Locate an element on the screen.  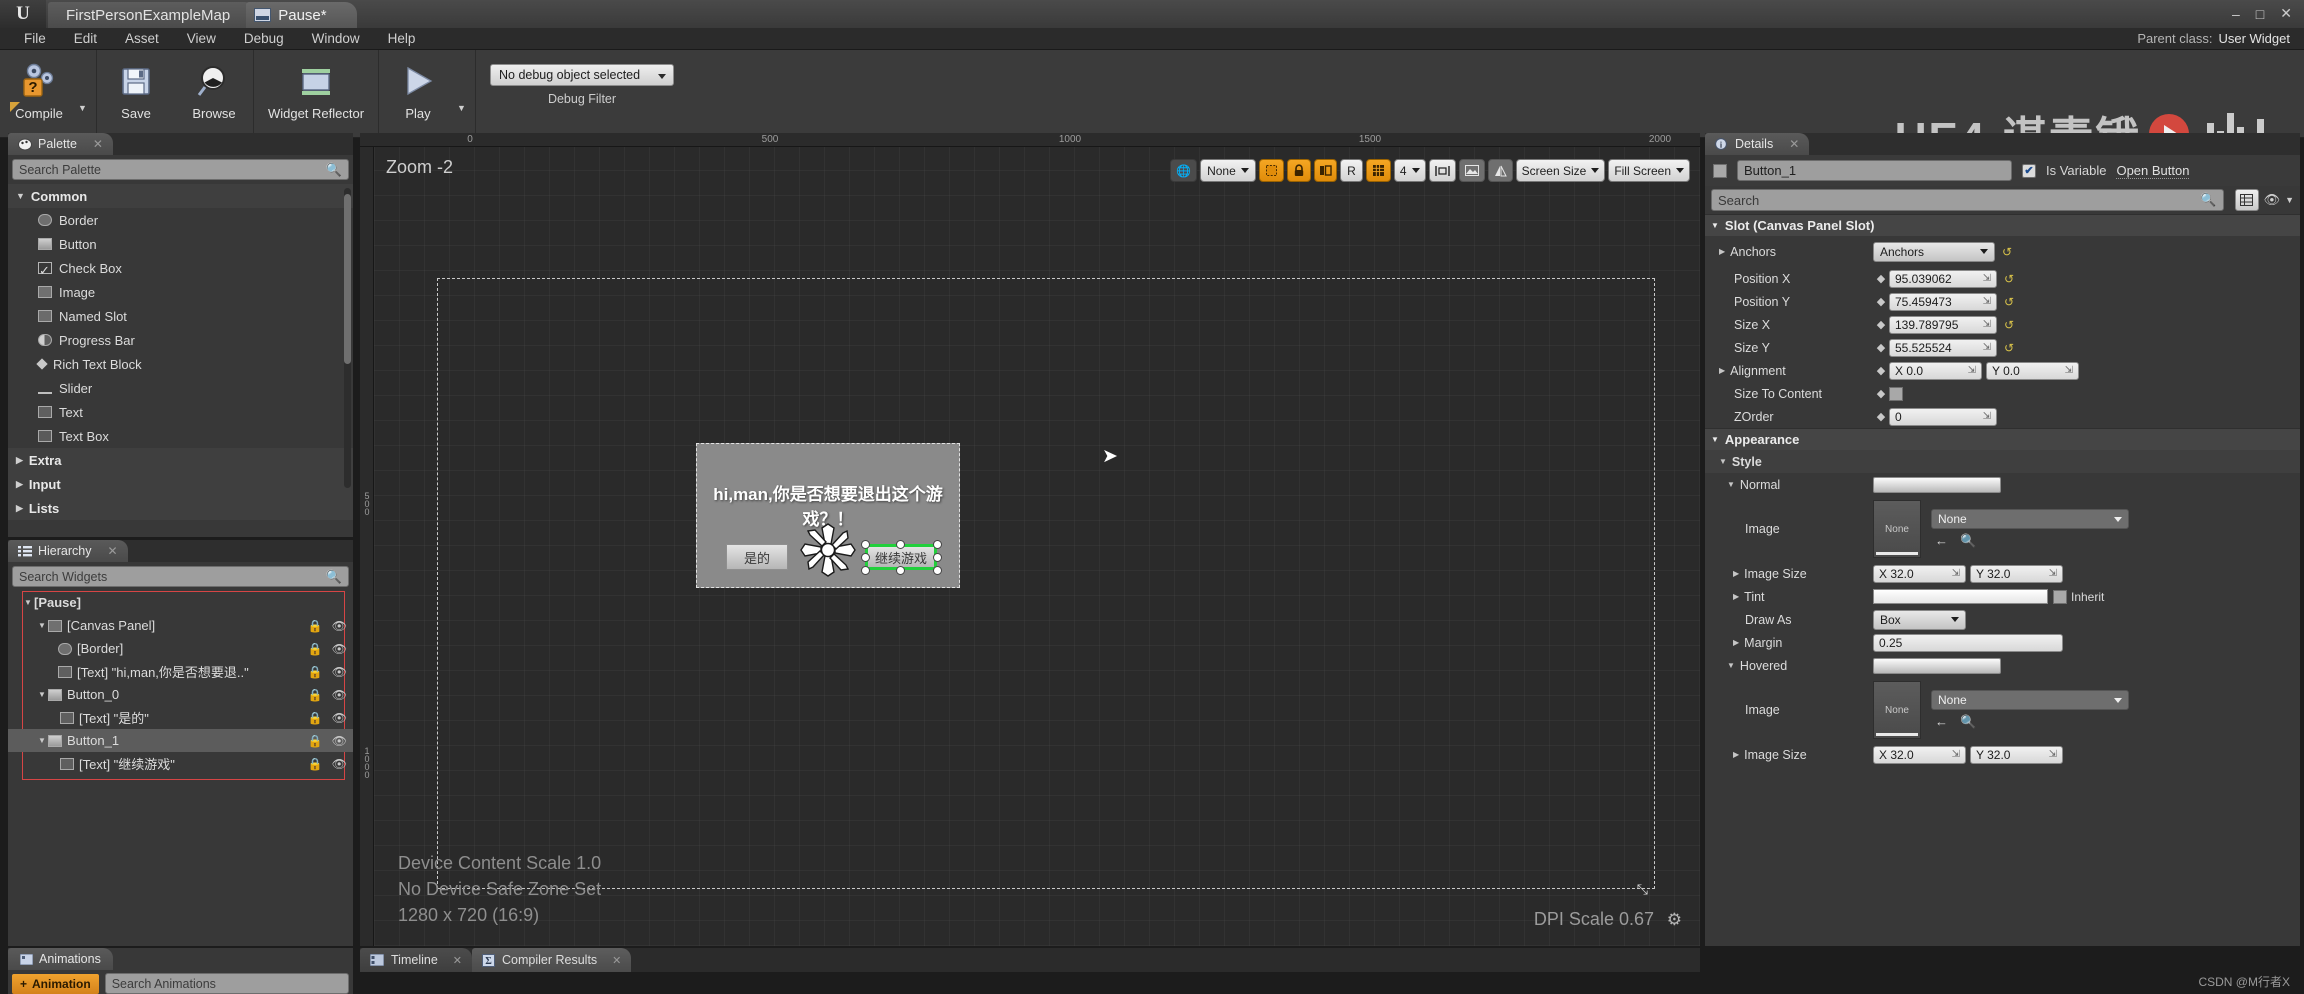
dpi-settings-gear-icon: ⚙ is located at coordinates (1674, 920).